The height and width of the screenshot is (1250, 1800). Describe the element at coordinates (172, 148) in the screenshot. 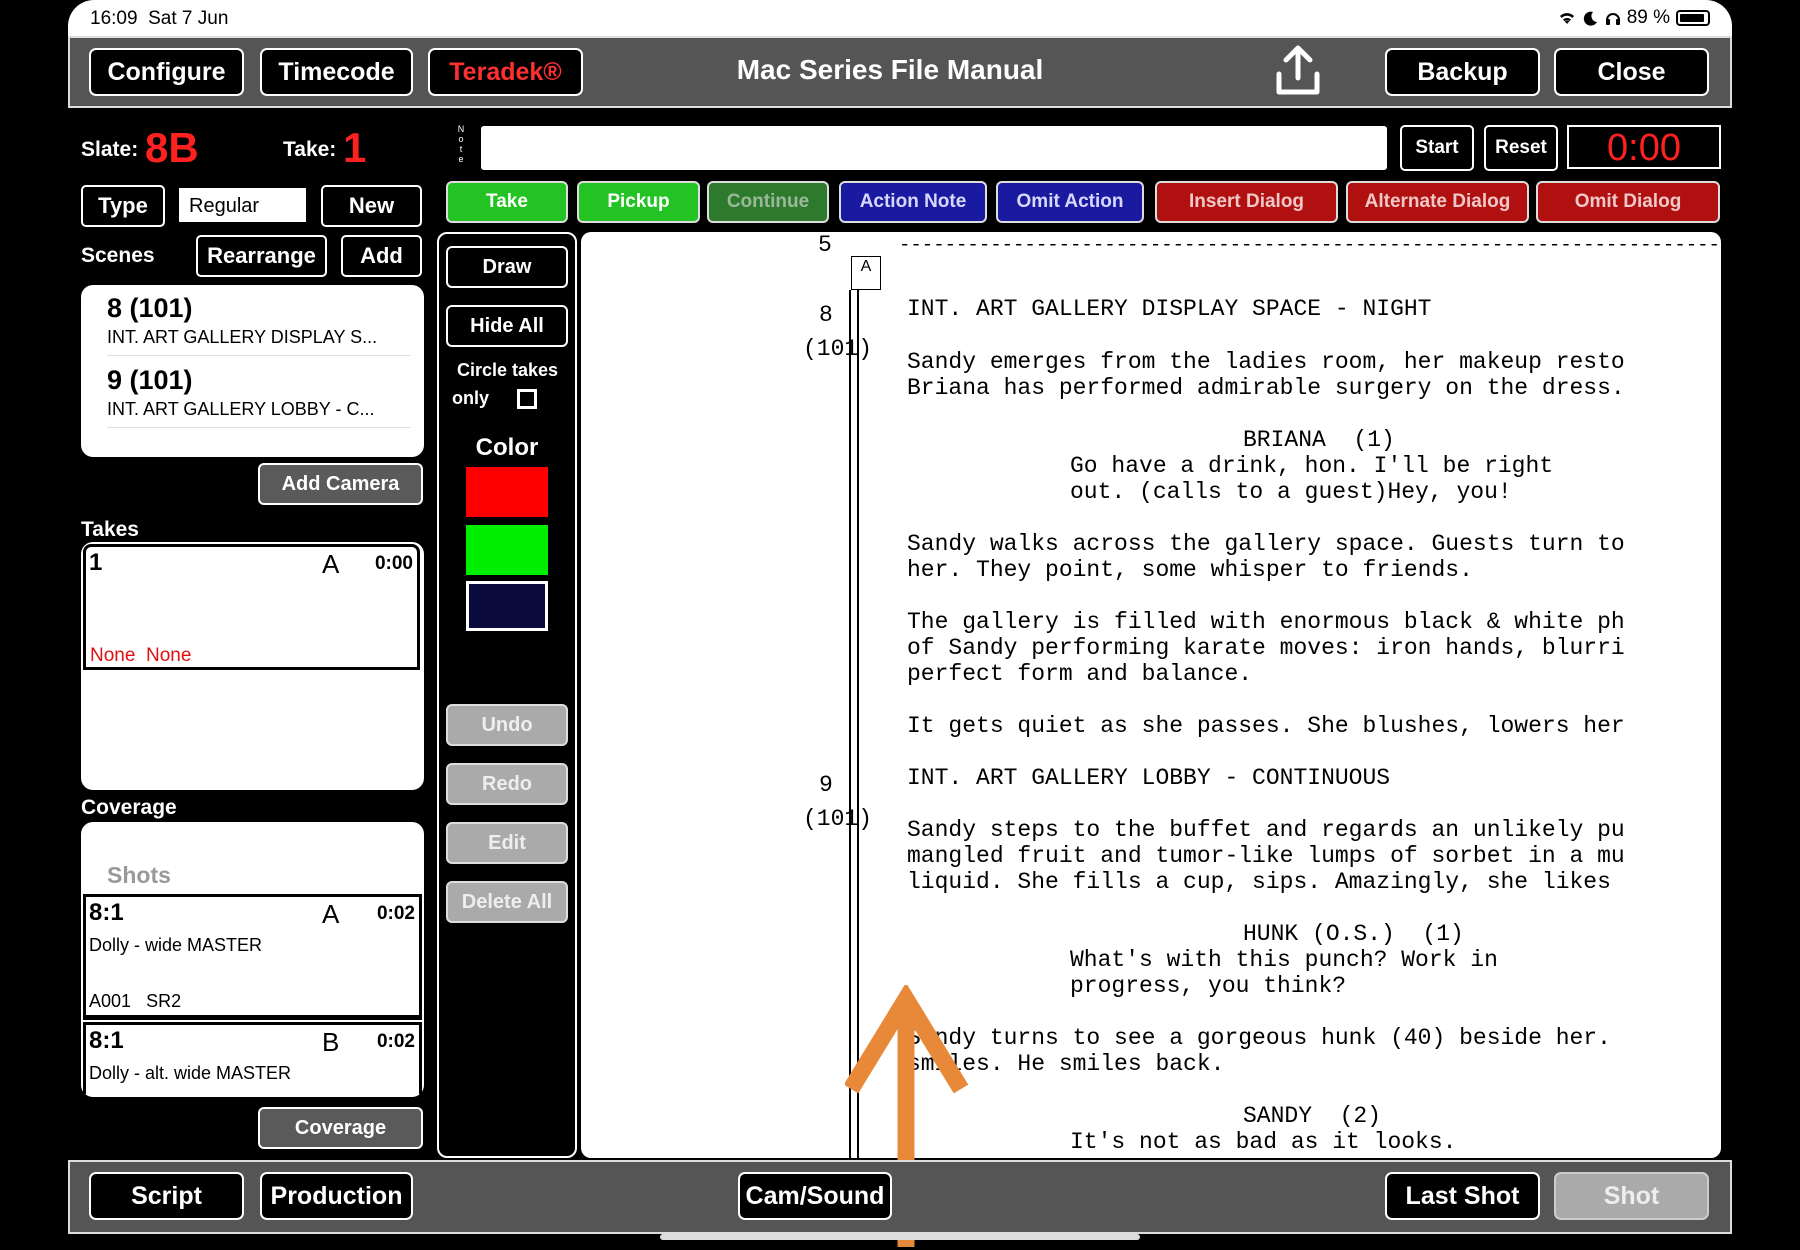

I see `slate-value: 8B` at that location.